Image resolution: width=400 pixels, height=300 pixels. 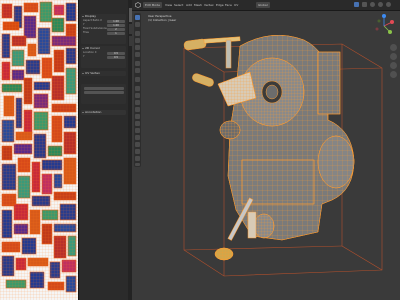 What do you see at coordinates (103, 33) in the screenshot?
I see `tiles-row: Tiles 1` at bounding box center [103, 33].